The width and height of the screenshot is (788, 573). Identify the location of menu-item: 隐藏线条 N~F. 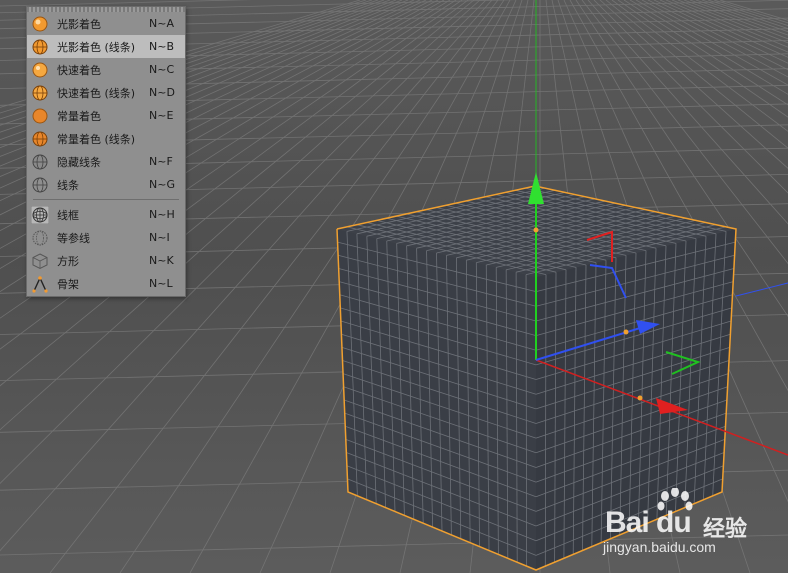
(106, 161).